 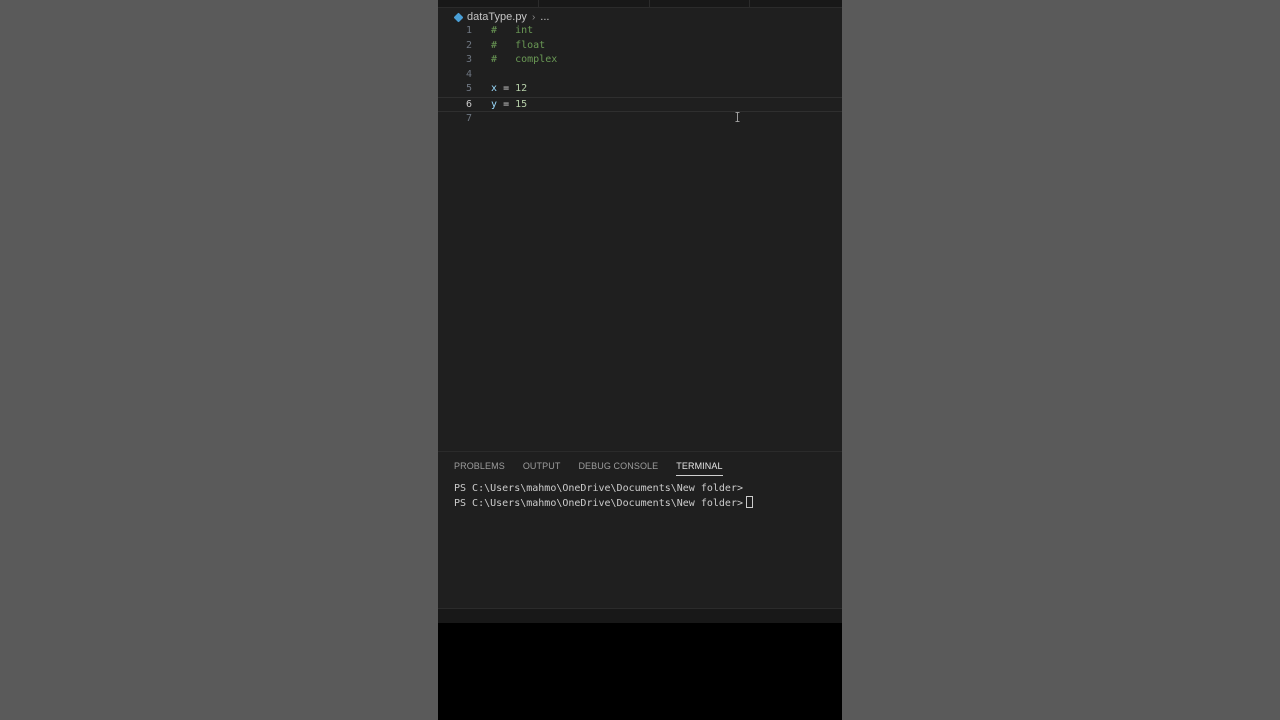 What do you see at coordinates (640, 46) in the screenshot?
I see `code-line: 2 # float` at bounding box center [640, 46].